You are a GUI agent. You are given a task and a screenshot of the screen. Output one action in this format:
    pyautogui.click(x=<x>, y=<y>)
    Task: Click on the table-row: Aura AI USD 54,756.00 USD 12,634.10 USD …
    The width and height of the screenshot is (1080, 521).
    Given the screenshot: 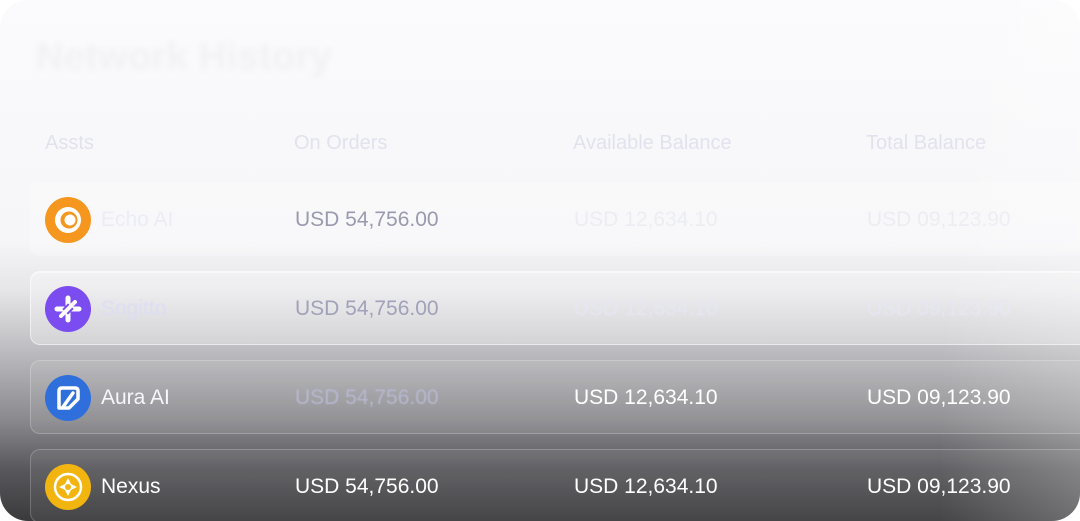 What is the action you would take?
    pyautogui.click(x=555, y=397)
    